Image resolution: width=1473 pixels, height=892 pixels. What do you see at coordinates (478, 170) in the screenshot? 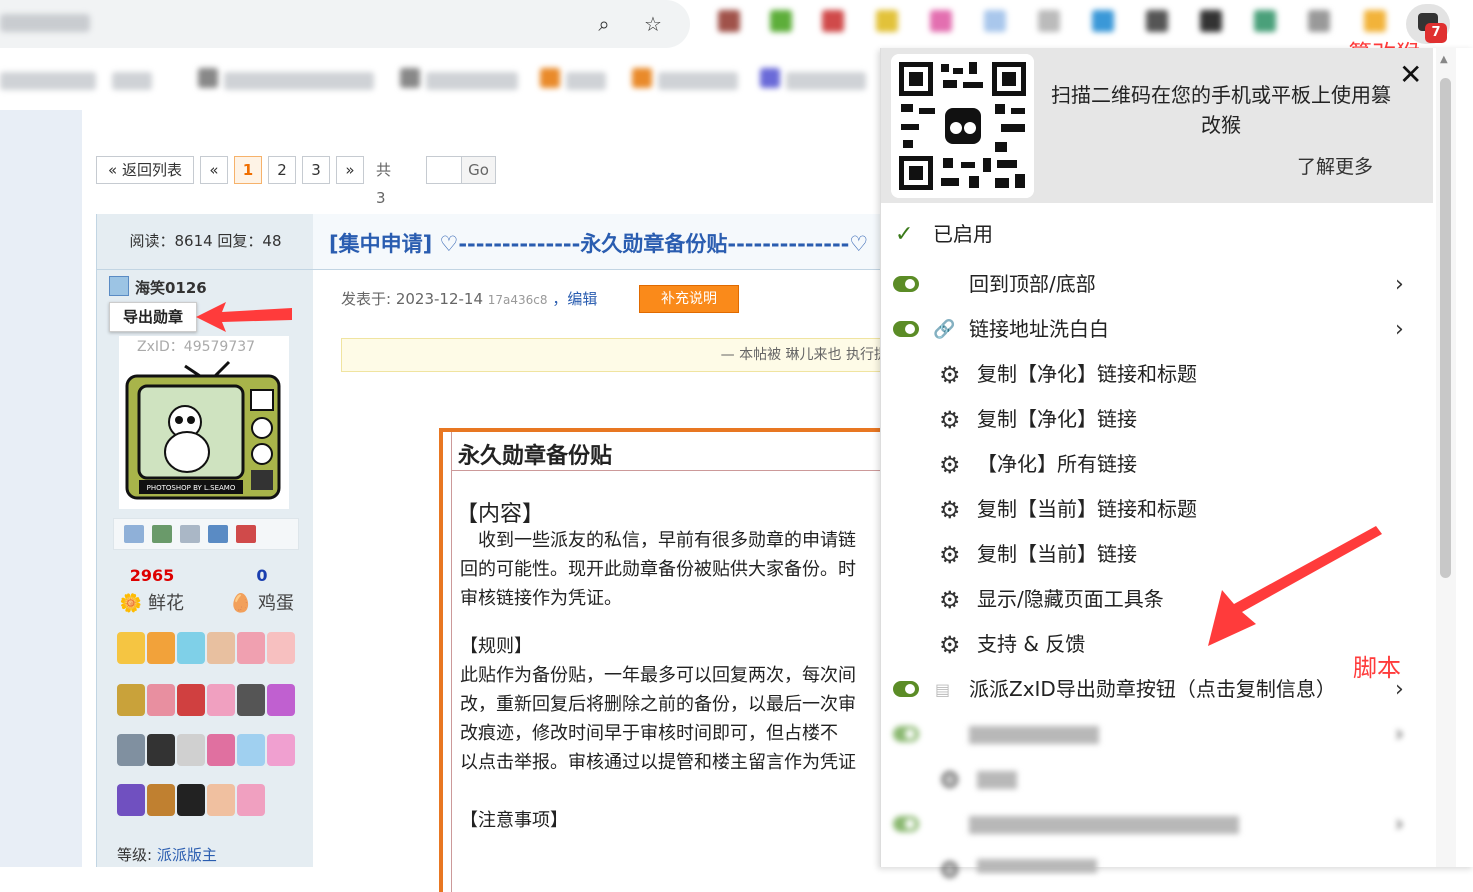
I see `go-button: Go` at bounding box center [478, 170].